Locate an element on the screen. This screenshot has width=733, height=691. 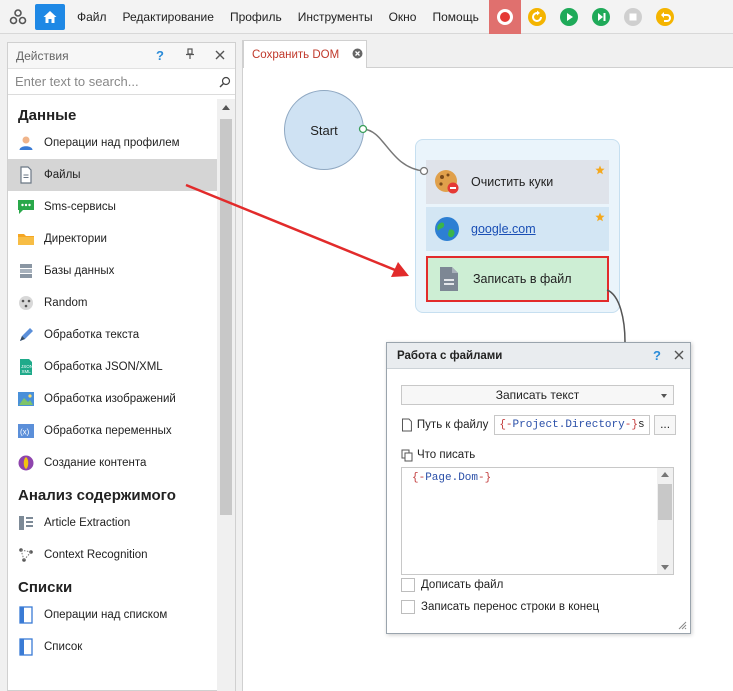
list-item-image-processing: Обработка изображений is located at coordinates (113, 399).